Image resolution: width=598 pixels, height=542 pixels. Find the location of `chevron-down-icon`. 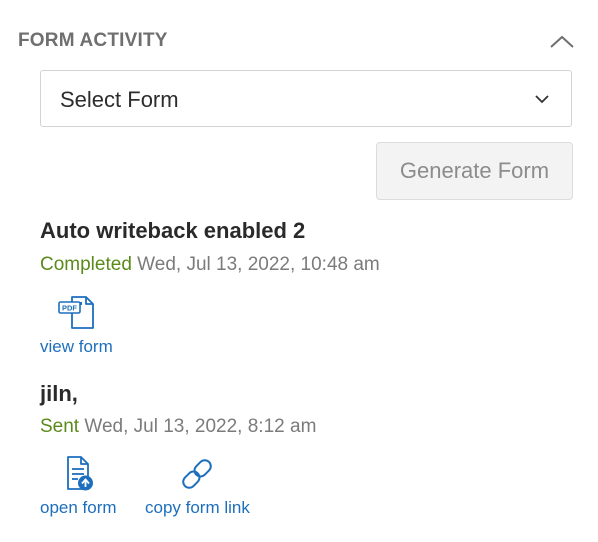

chevron-down-icon is located at coordinates (542, 99).